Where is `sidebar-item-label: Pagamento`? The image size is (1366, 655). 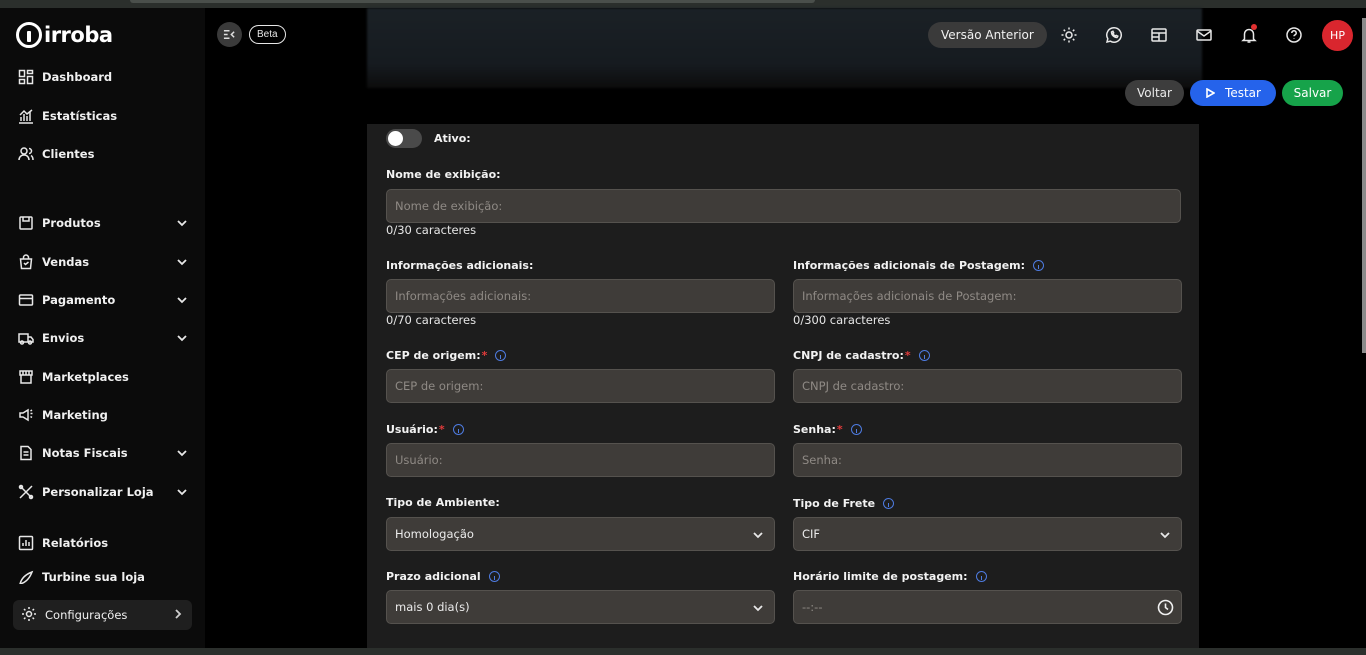
sidebar-item-label: Pagamento is located at coordinates (79, 300).